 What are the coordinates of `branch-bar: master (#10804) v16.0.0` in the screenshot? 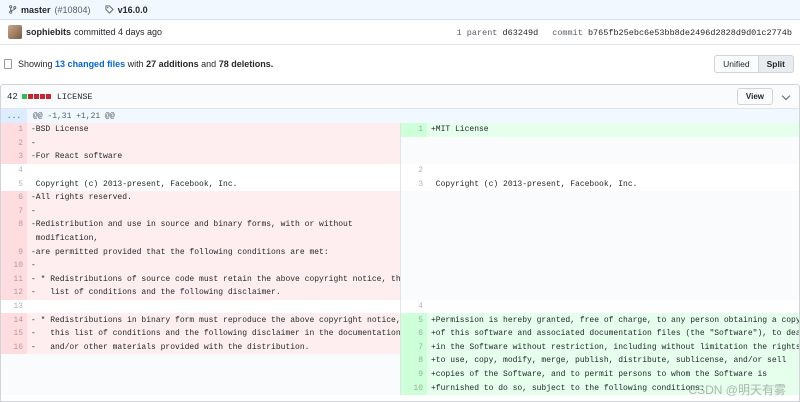 It's located at (400, 10).